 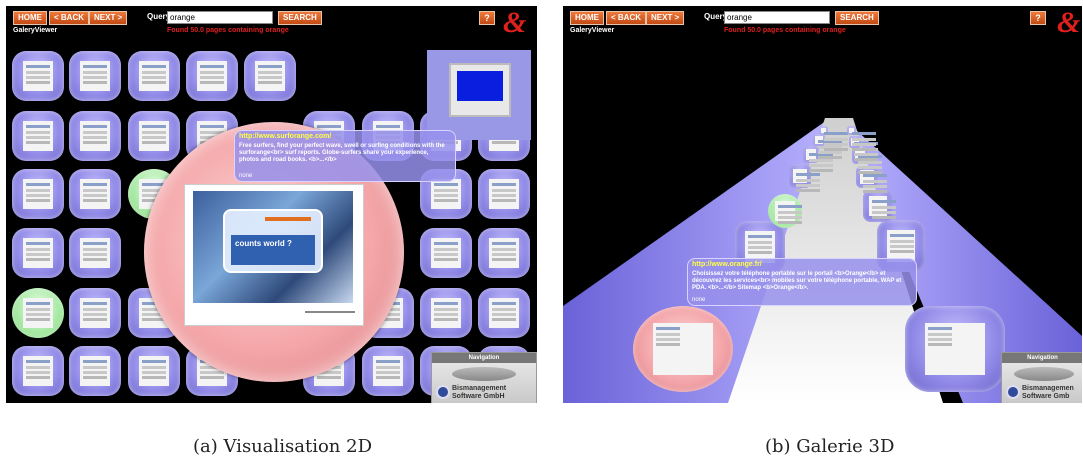 I want to click on navigation-title: Navigation, so click(x=484, y=358).